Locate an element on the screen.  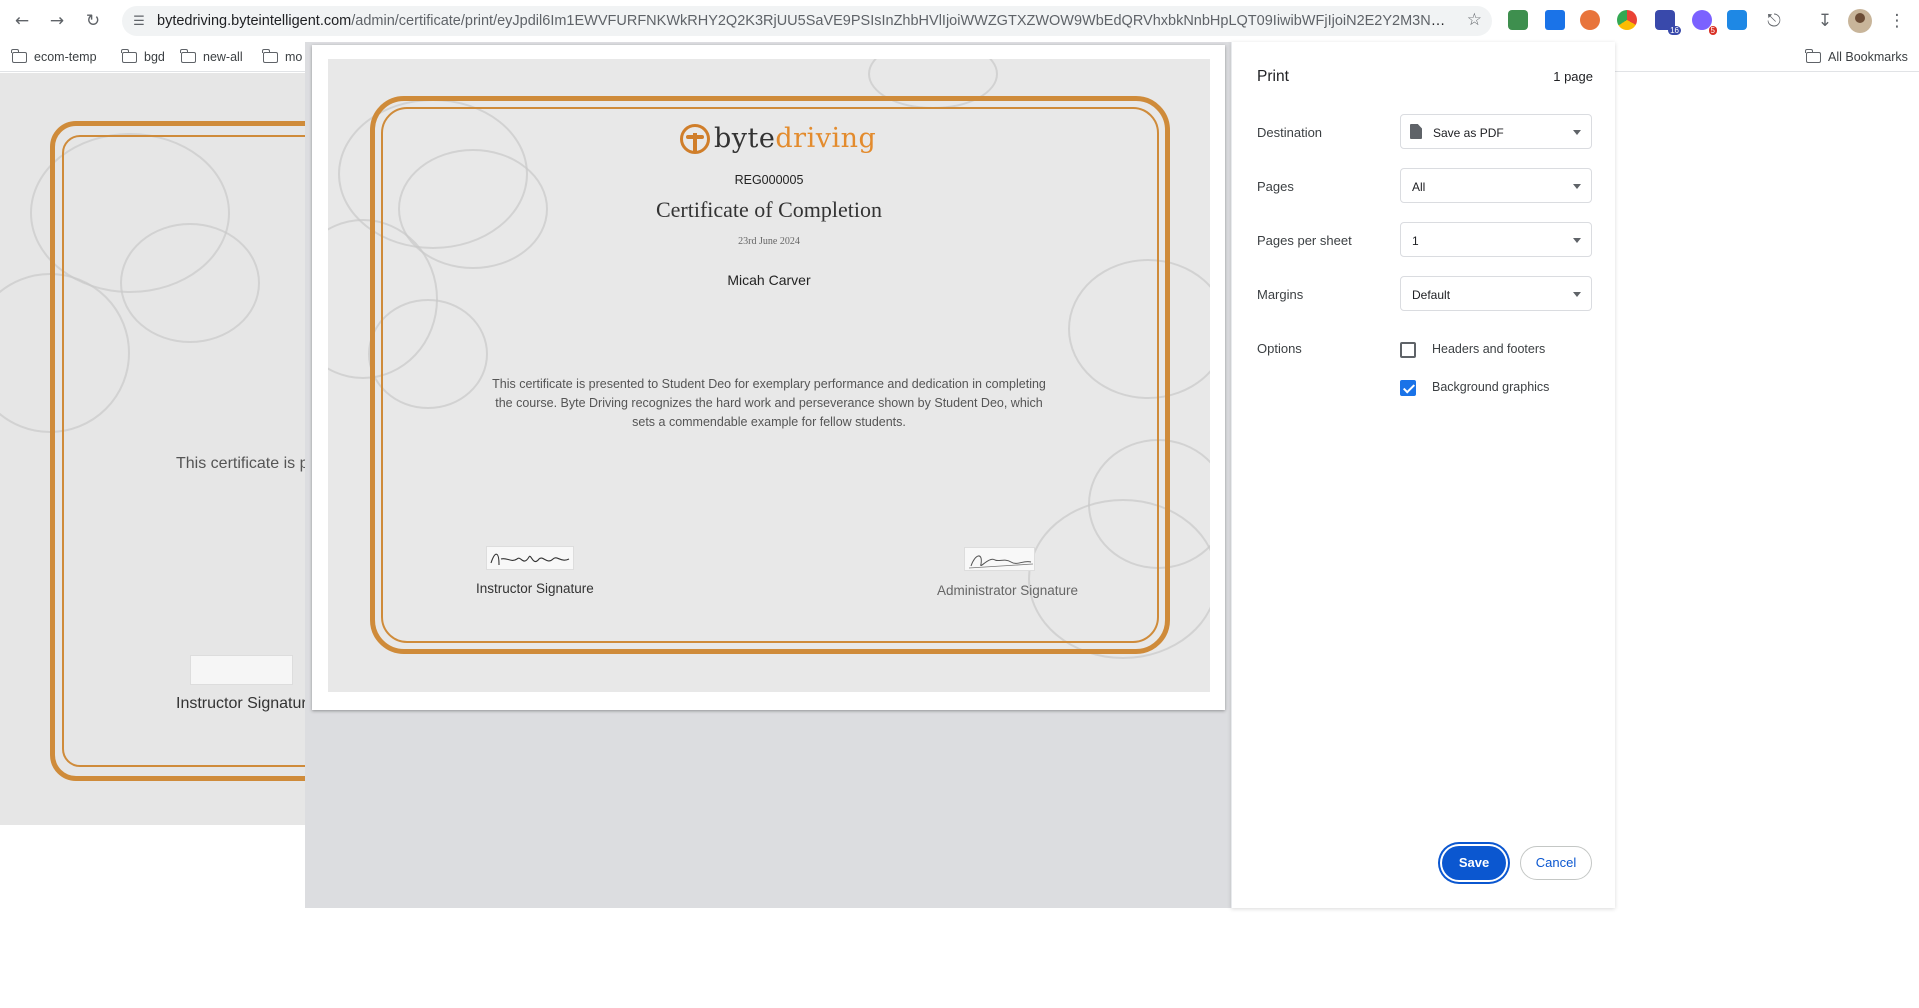
bookmark-folder: ecom-temp is located at coordinates (54, 57).